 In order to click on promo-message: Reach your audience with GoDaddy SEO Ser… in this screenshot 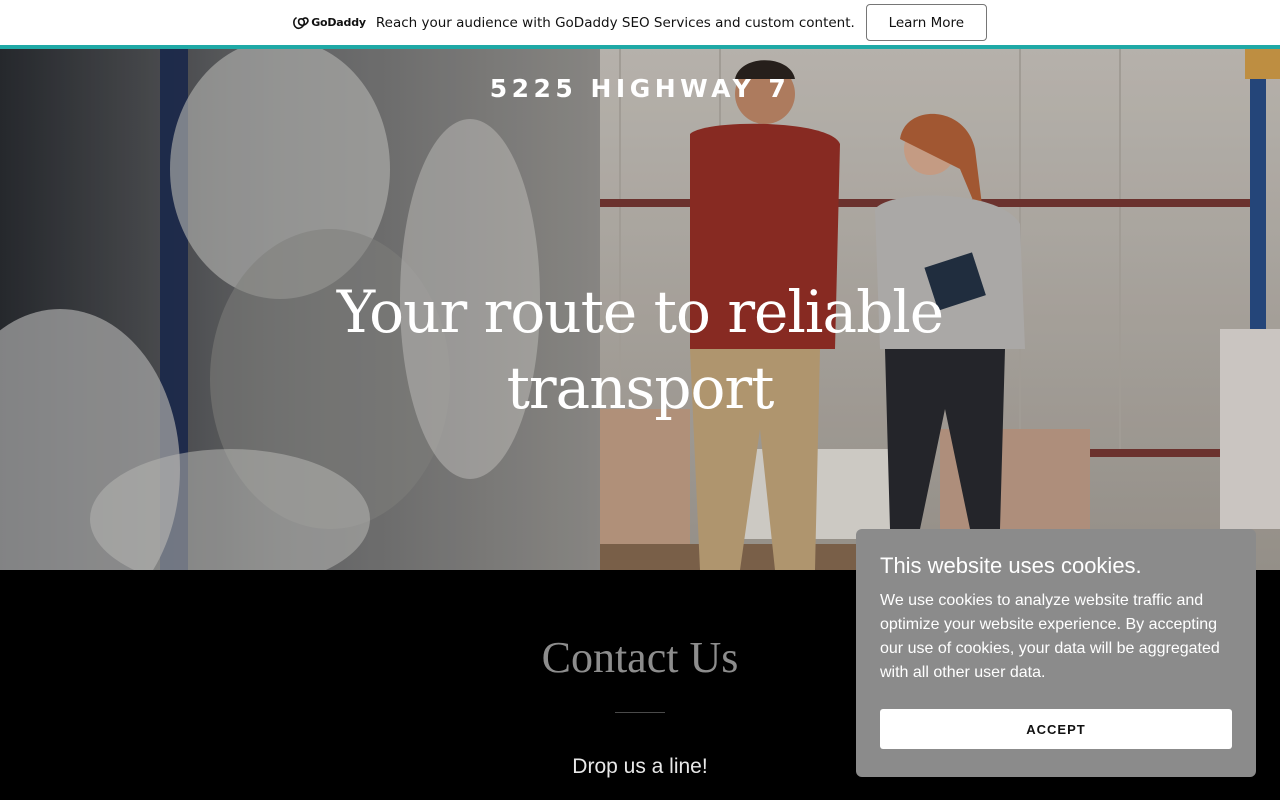, I will do `click(615, 22)`.